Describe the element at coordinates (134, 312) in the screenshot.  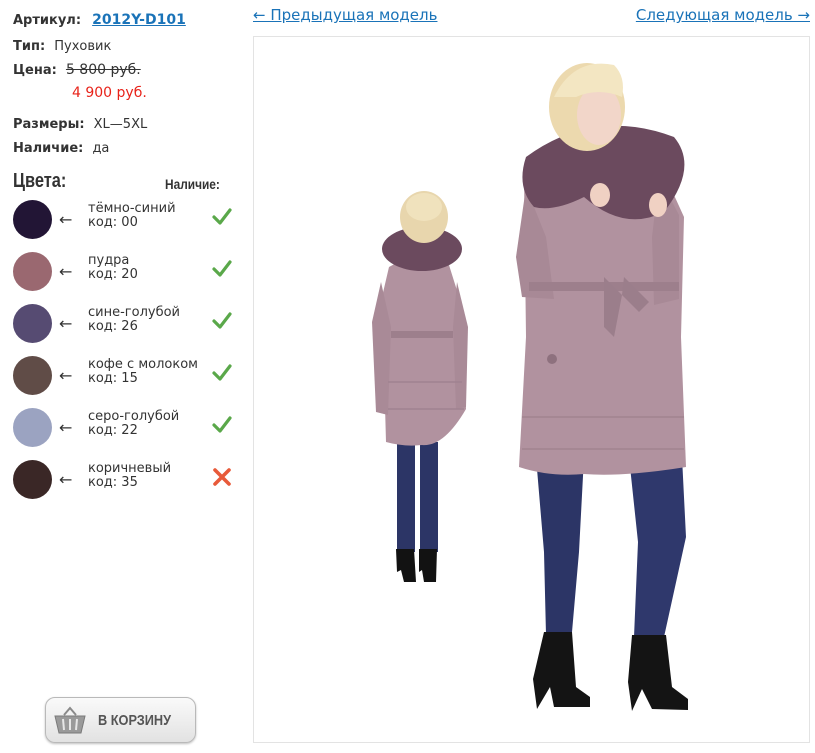
I see `color-name: сине-голубой` at that location.